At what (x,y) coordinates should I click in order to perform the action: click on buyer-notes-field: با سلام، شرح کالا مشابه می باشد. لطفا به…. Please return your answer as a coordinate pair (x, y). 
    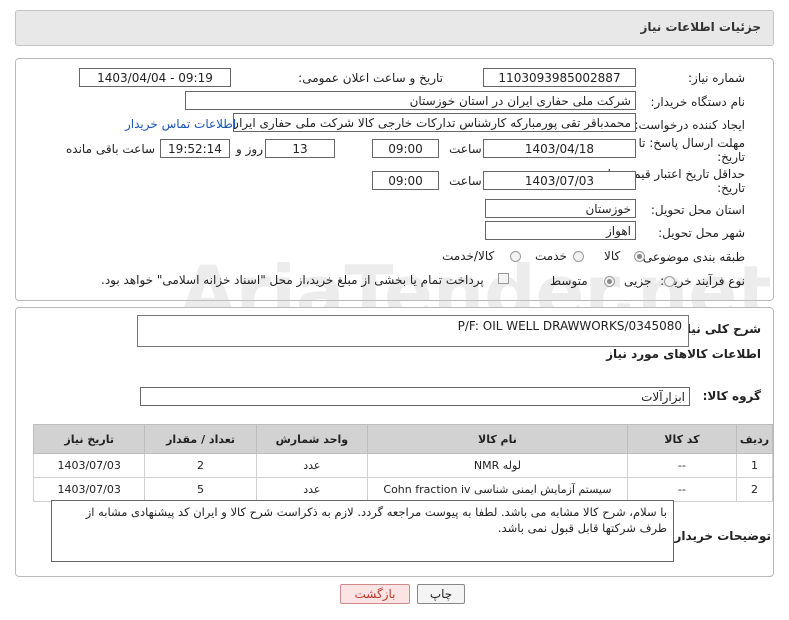
    Looking at the image, I should click on (362, 531).